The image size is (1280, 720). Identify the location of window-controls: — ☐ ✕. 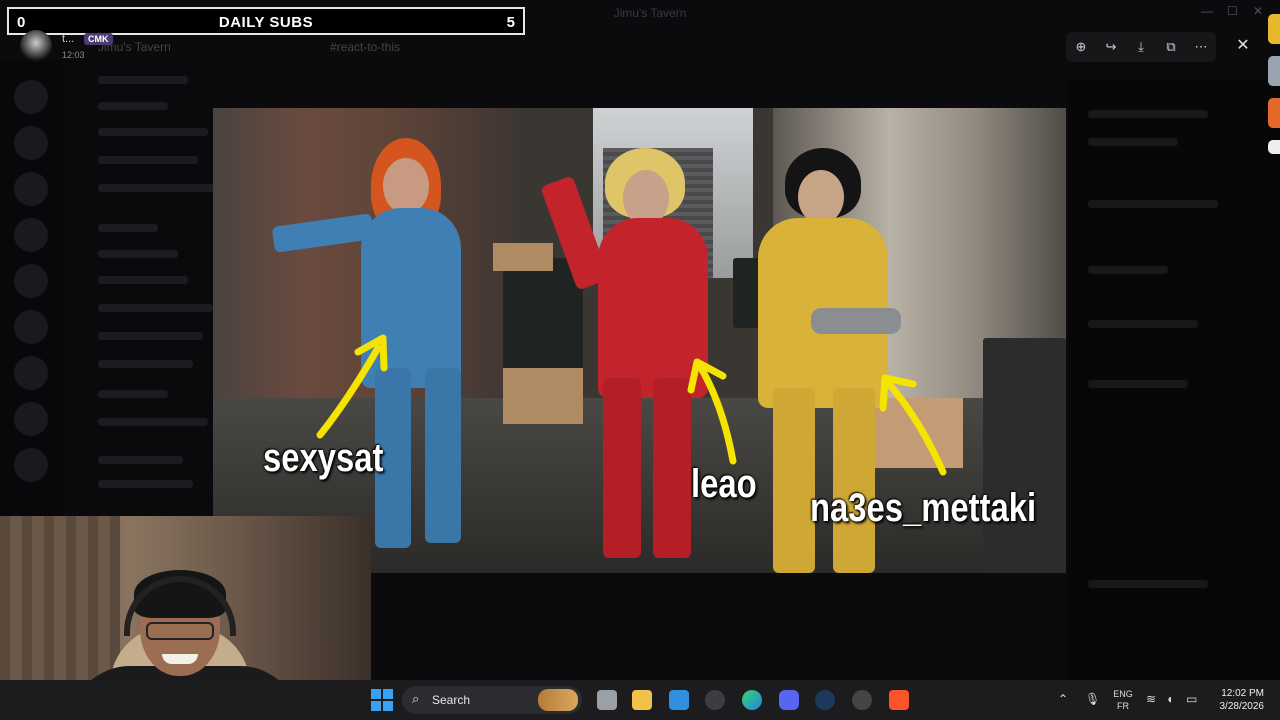
(1235, 14).